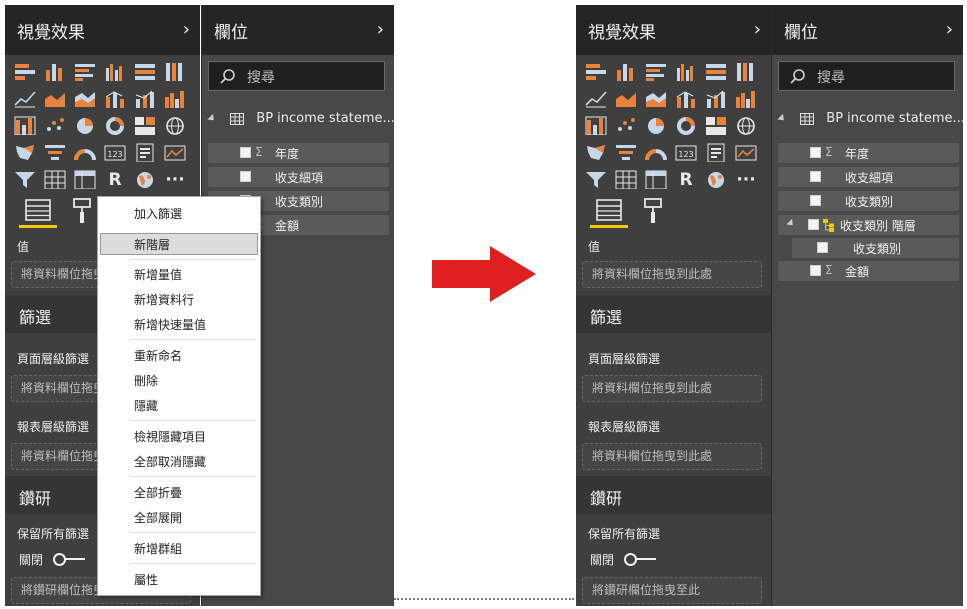 Image resolution: width=967 pixels, height=609 pixels. What do you see at coordinates (179, 436) in the screenshot?
I see `menu-item-view-hidden: 檢視隱藏項目` at bounding box center [179, 436].